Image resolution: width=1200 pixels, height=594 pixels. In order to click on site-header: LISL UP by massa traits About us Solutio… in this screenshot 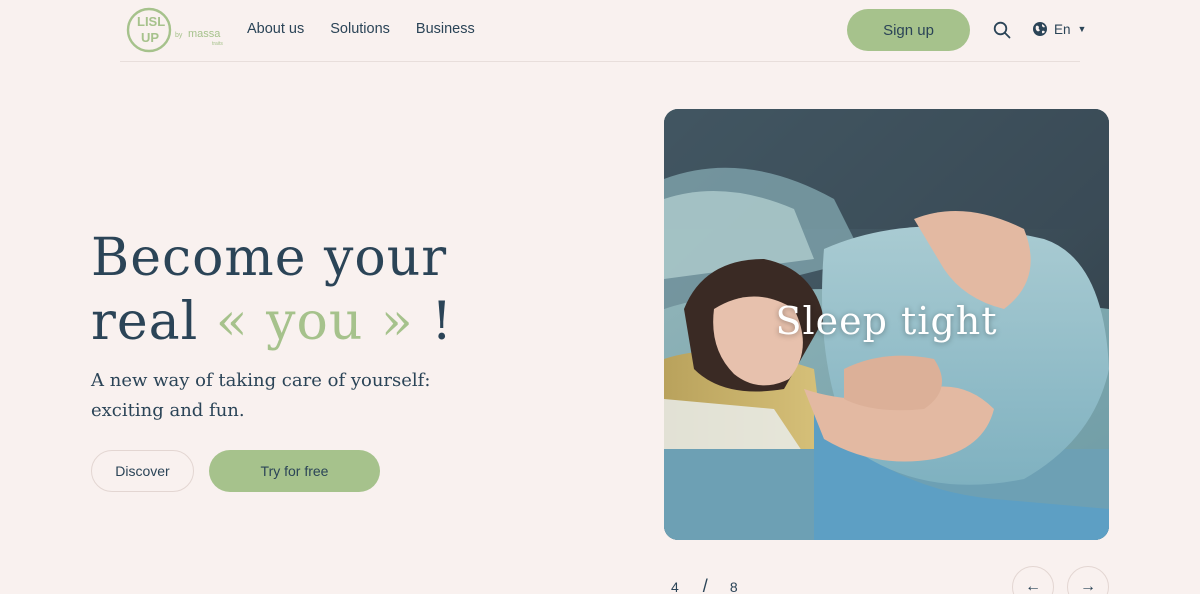, I will do `click(603, 31)`.